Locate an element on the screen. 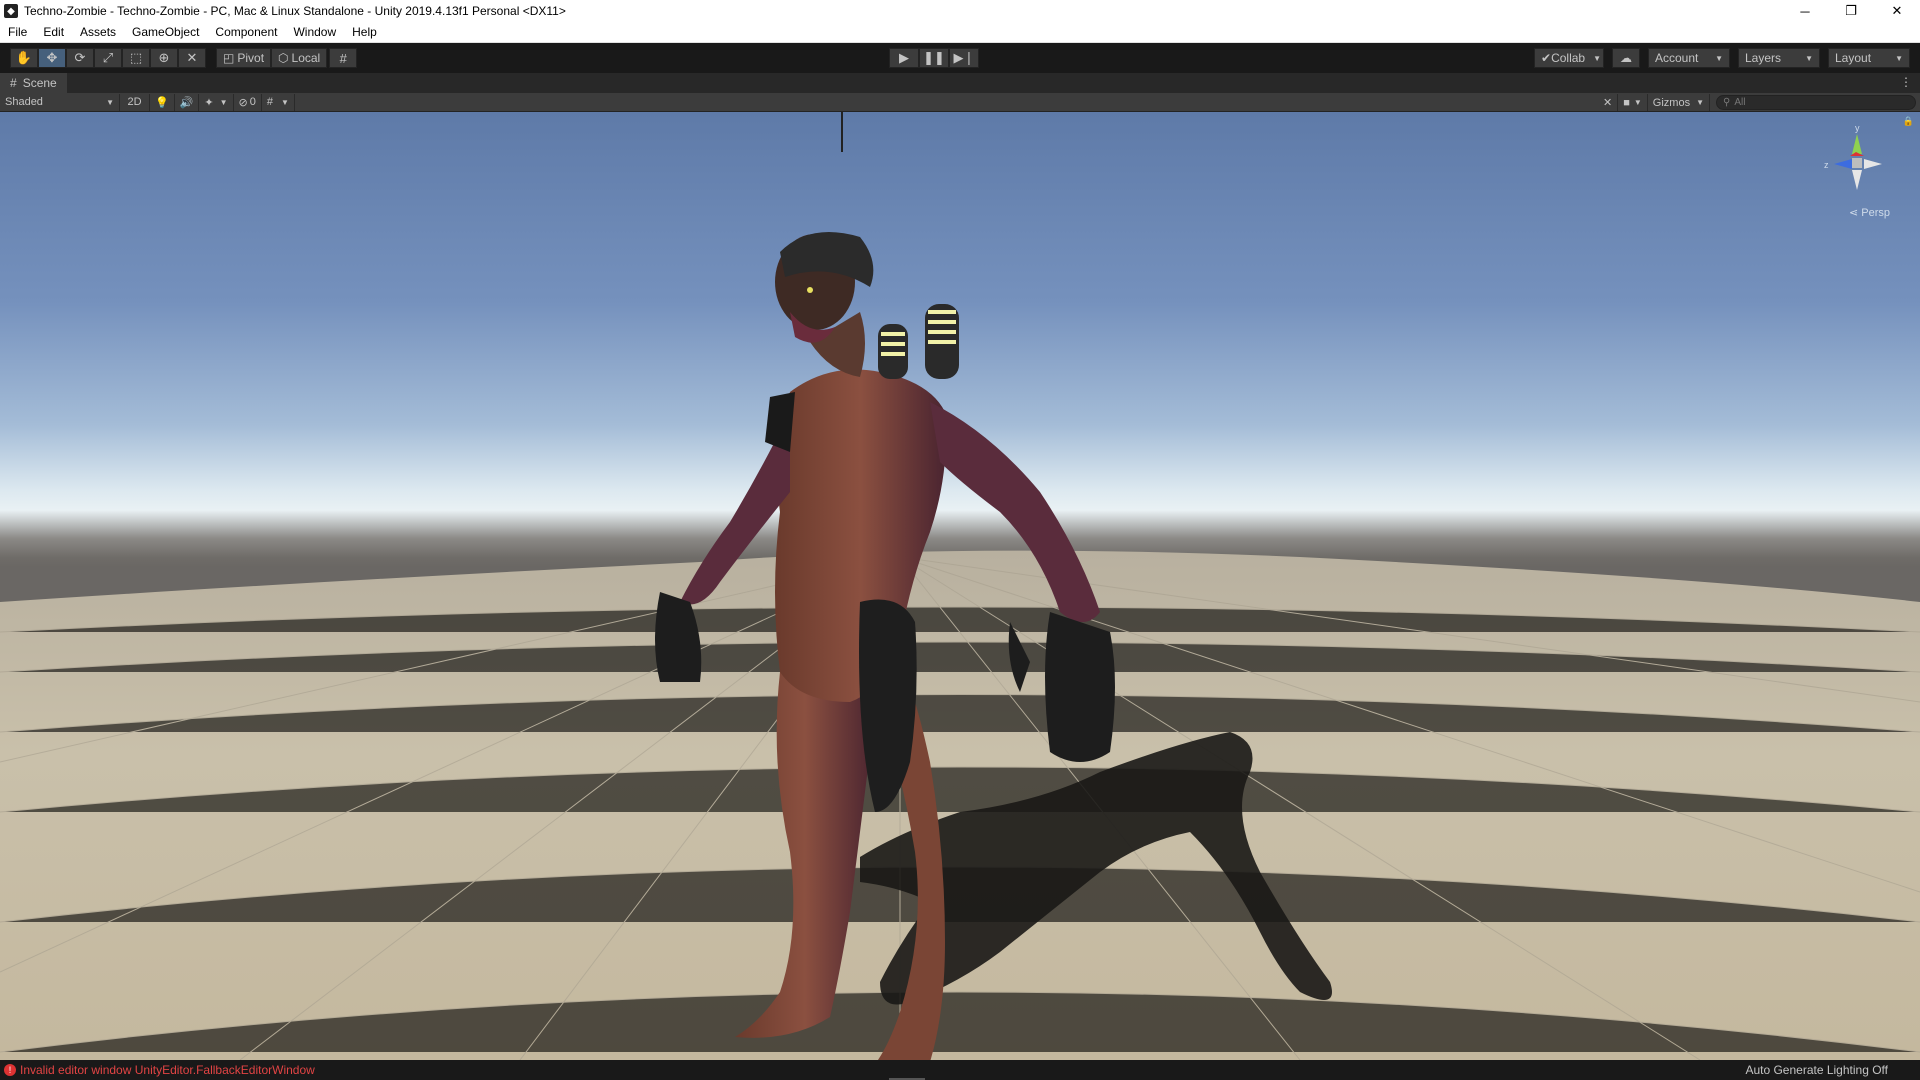 The height and width of the screenshot is (1080, 1920). camera-icon: ■ is located at coordinates (1626, 102).